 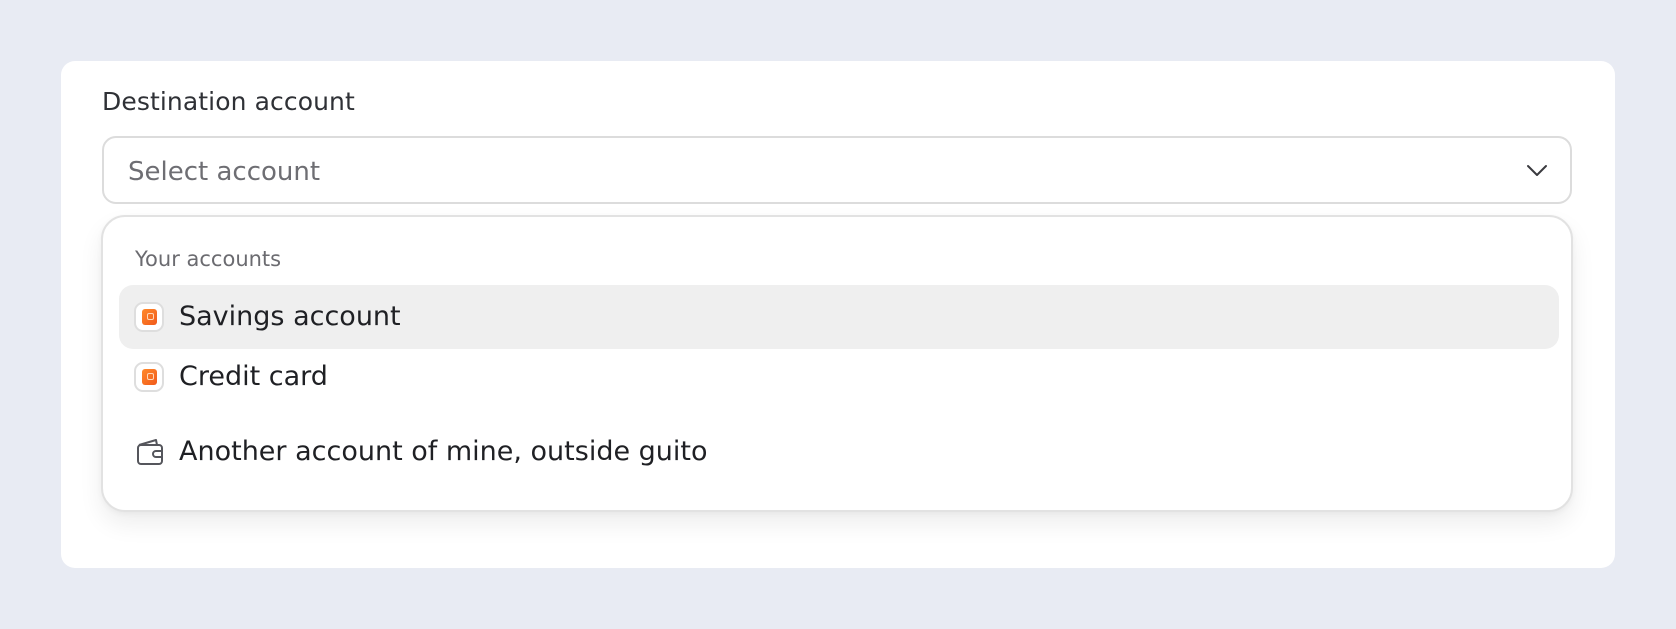 I want to click on option-savings-account: Savings account, so click(x=839, y=317).